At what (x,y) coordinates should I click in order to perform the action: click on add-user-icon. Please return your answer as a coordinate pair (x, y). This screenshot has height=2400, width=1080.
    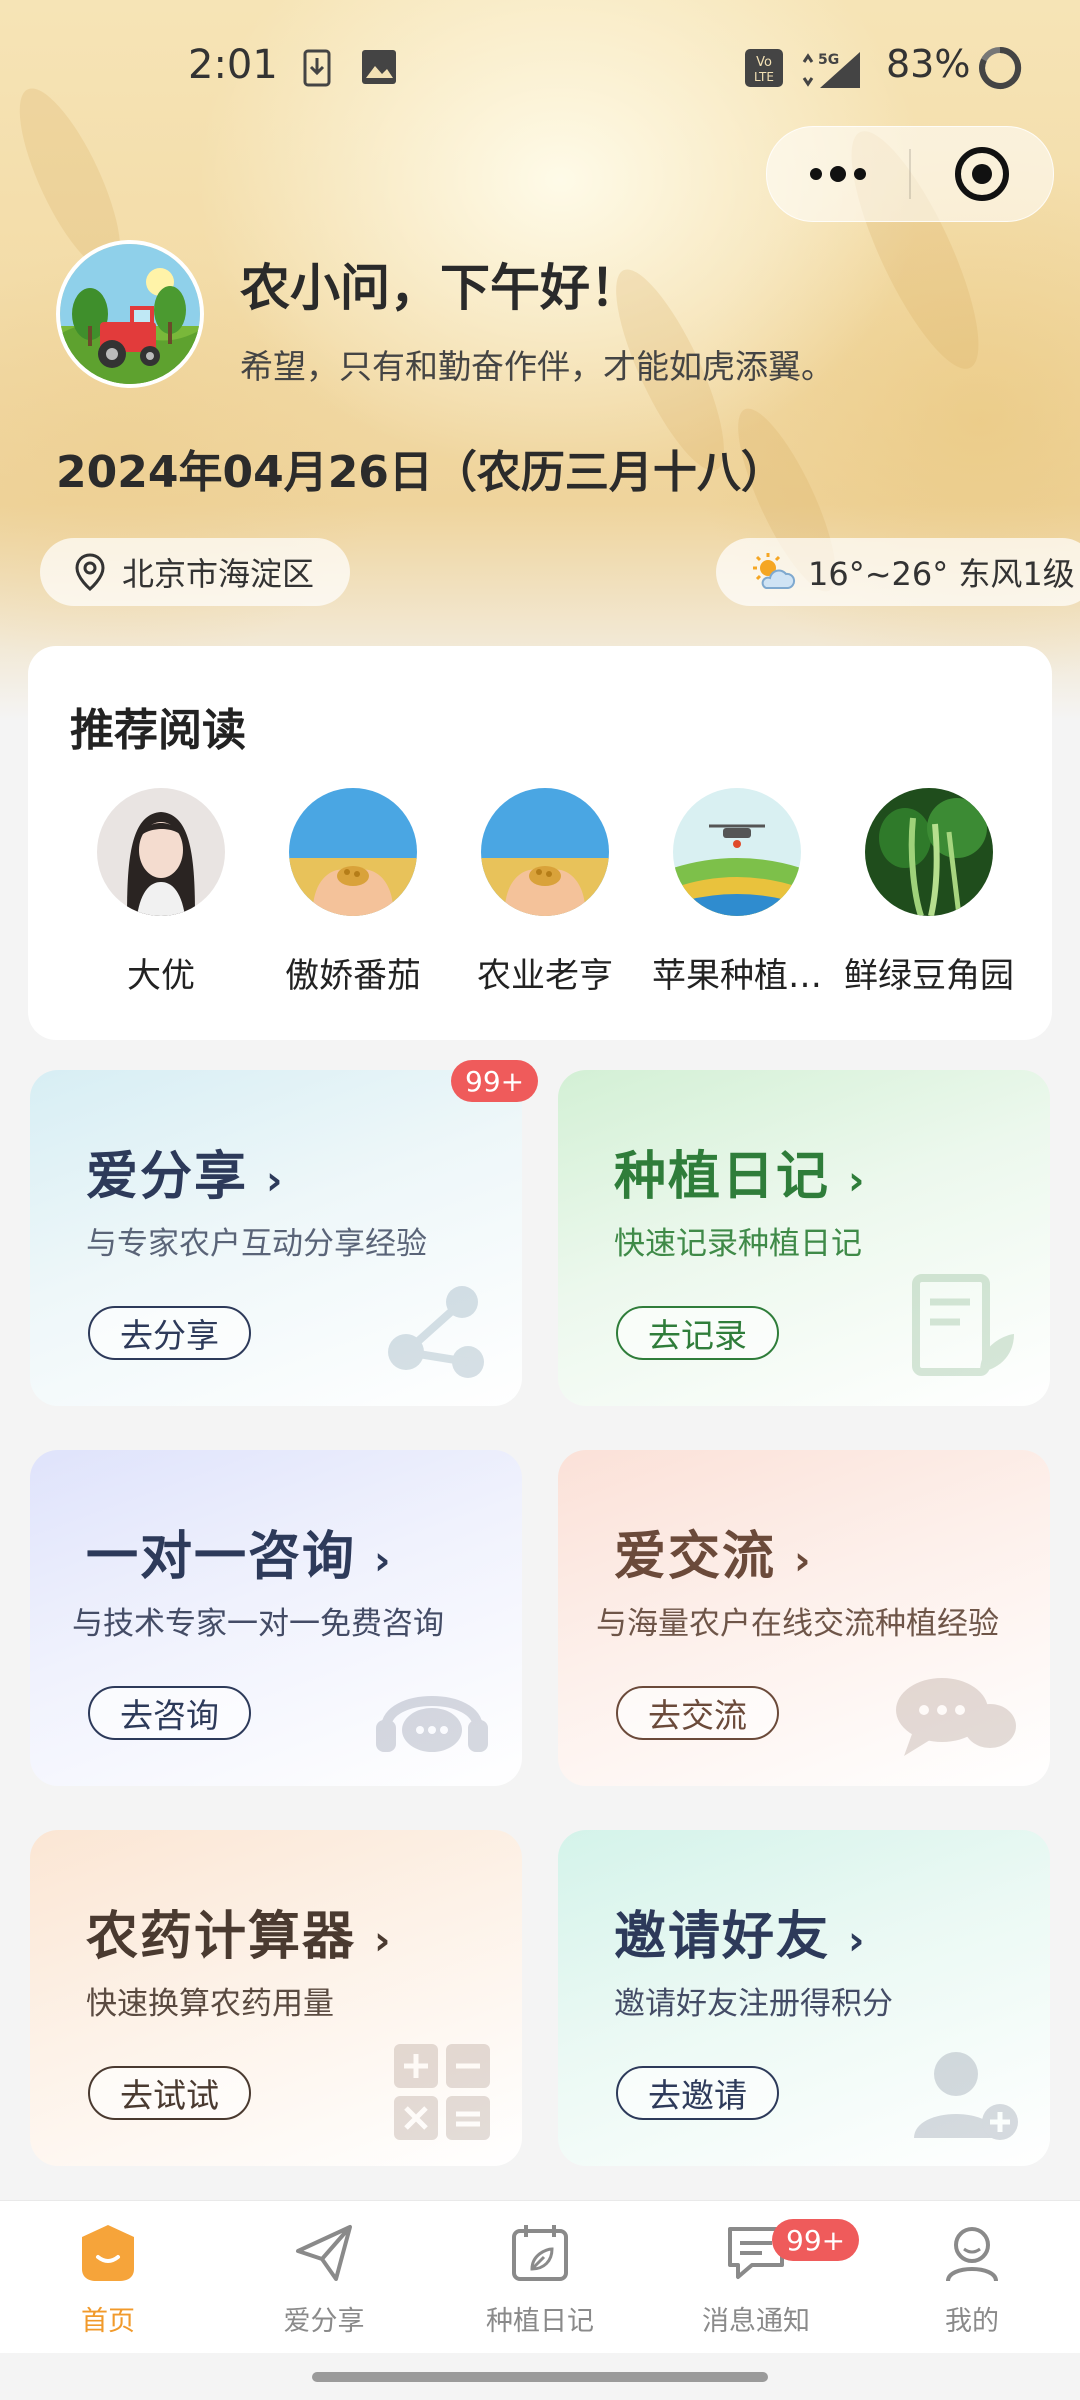
    Looking at the image, I should click on (966, 2096).